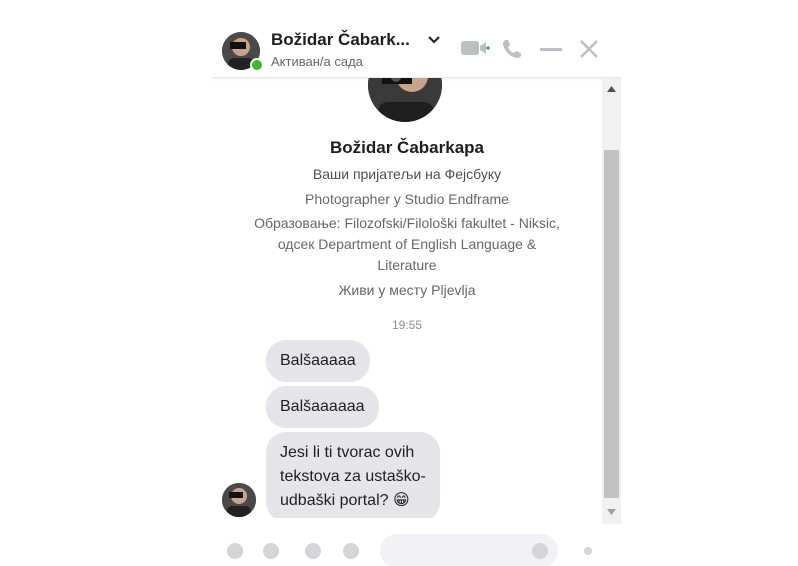 This screenshot has height=566, width=798. I want to click on sender-avatar, so click(239, 500).